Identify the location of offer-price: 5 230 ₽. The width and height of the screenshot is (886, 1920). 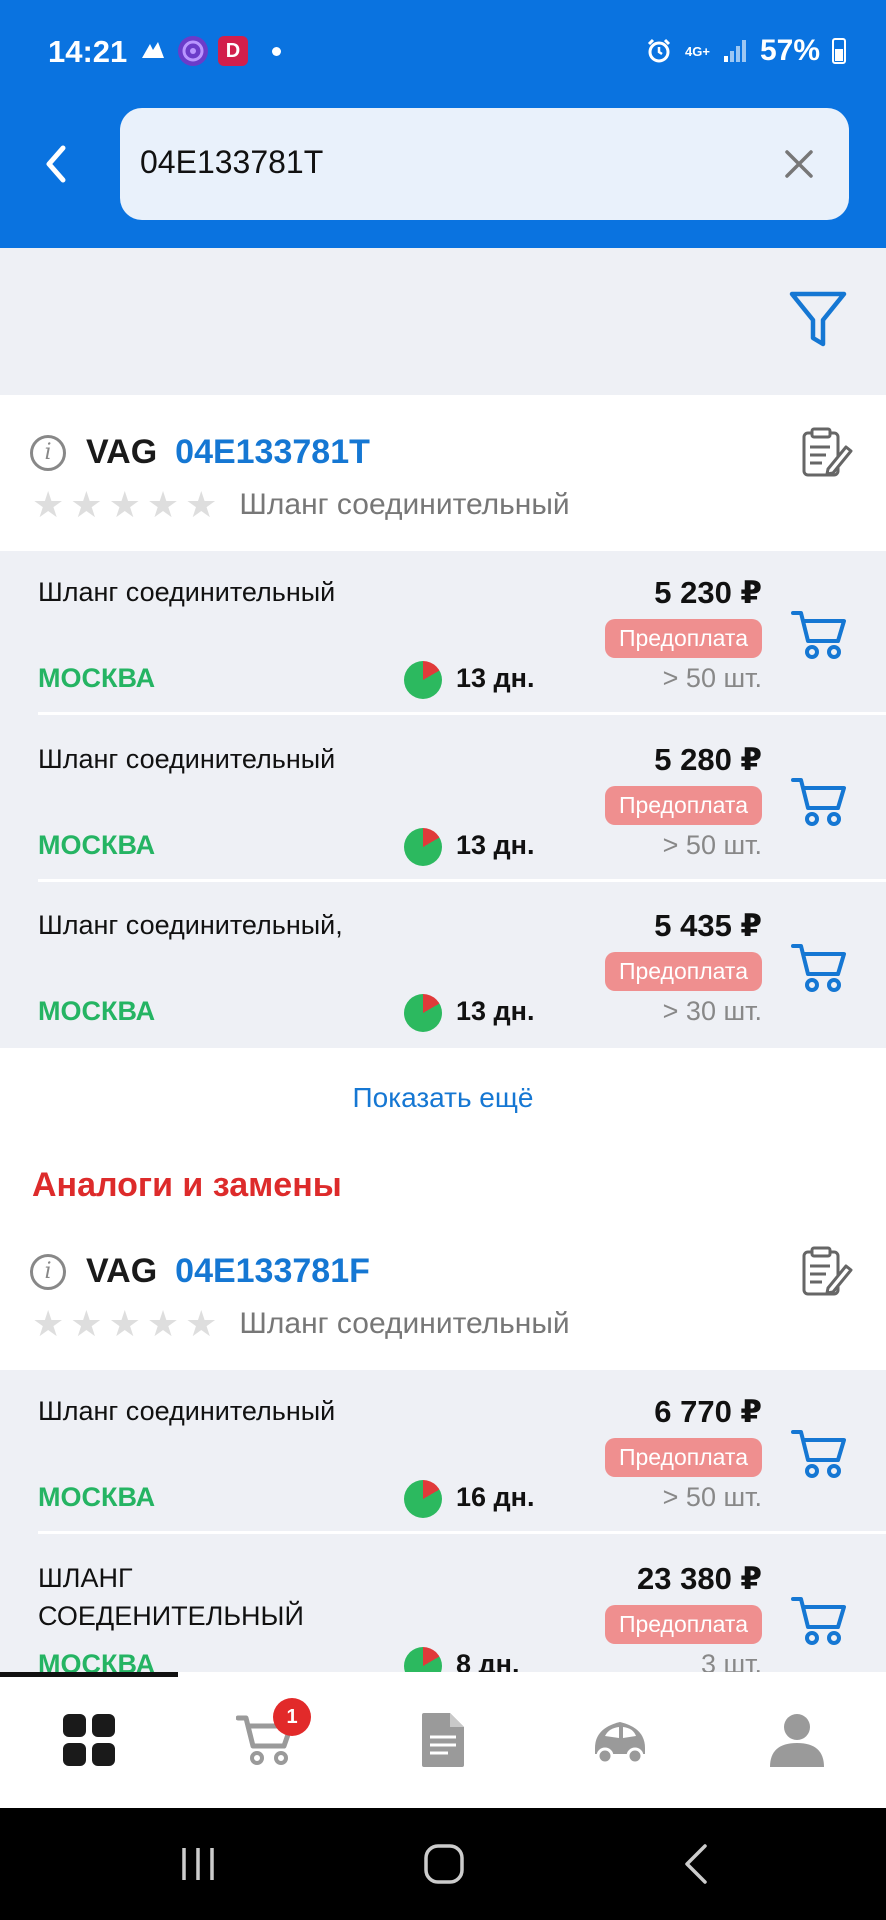
(708, 592).